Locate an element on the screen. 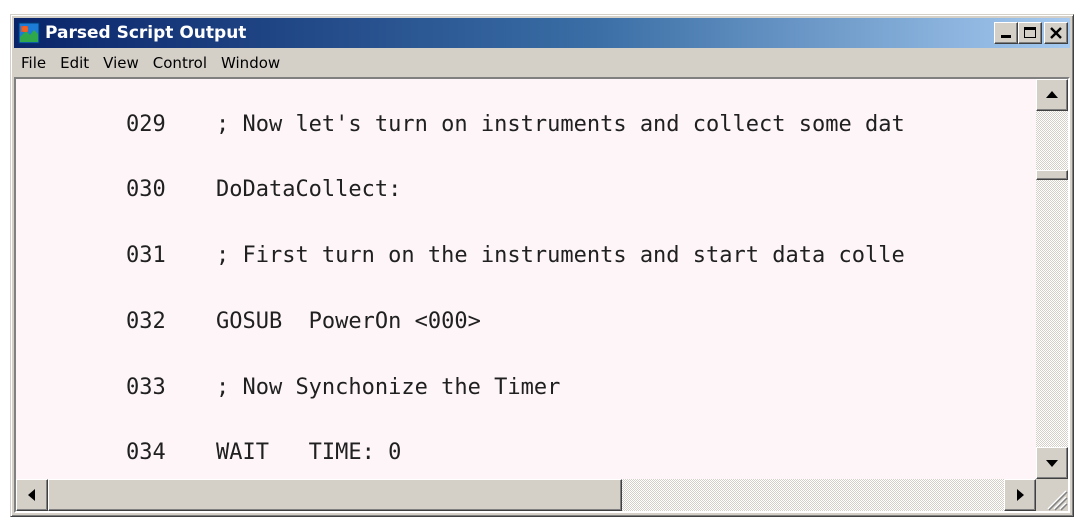  size-grip is located at coordinates (1052, 495).